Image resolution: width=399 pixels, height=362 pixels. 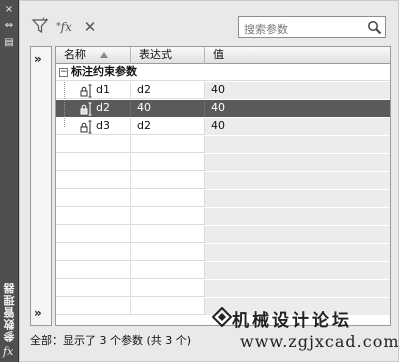 I want to click on palette-title-strip: × ⇔ ▤ 参数管理器 fx, so click(x=9, y=181).